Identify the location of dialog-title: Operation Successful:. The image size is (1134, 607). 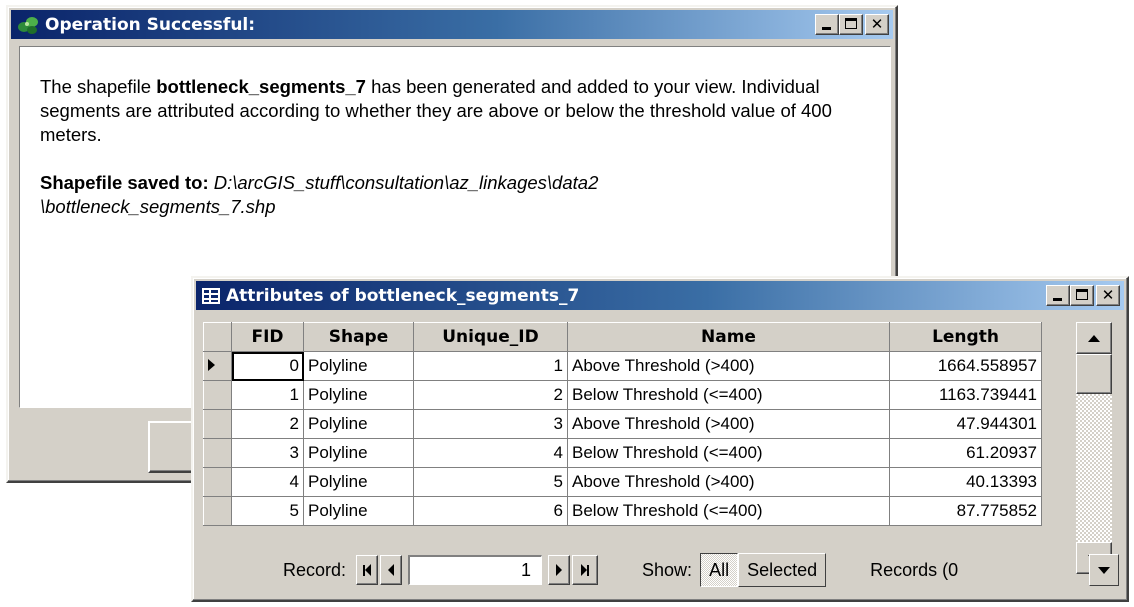
(150, 24).